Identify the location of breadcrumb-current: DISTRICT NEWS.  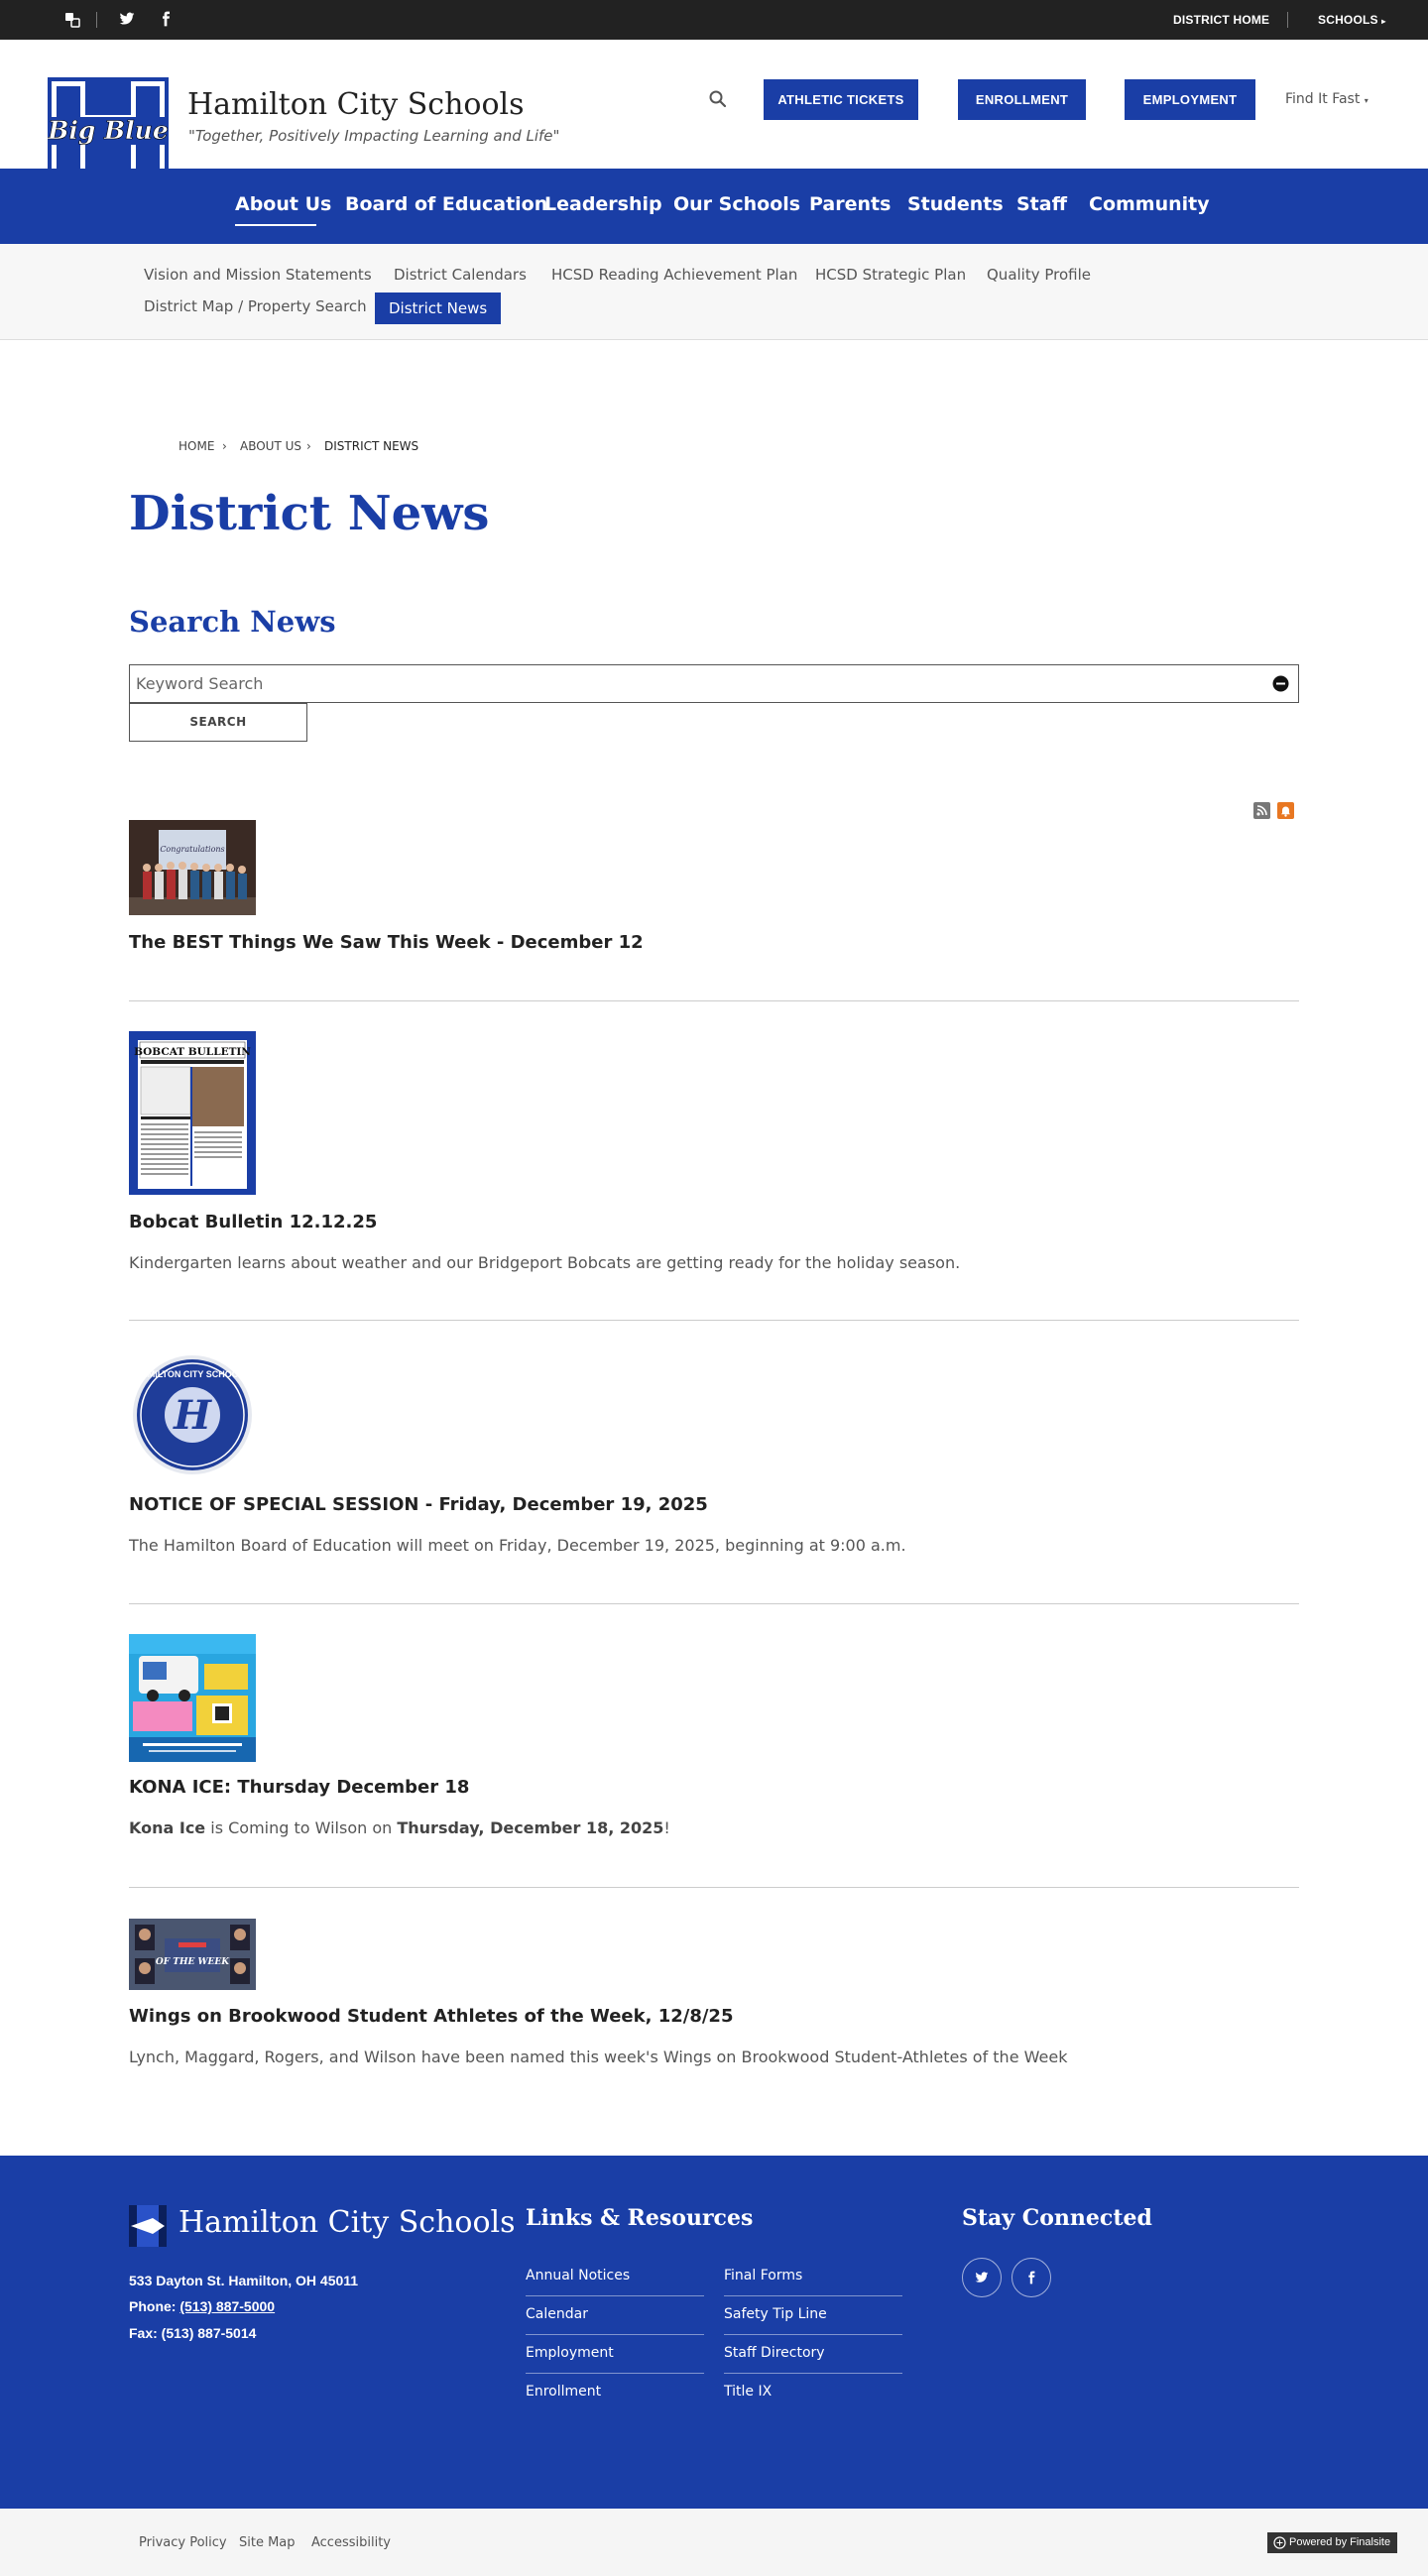
(371, 446).